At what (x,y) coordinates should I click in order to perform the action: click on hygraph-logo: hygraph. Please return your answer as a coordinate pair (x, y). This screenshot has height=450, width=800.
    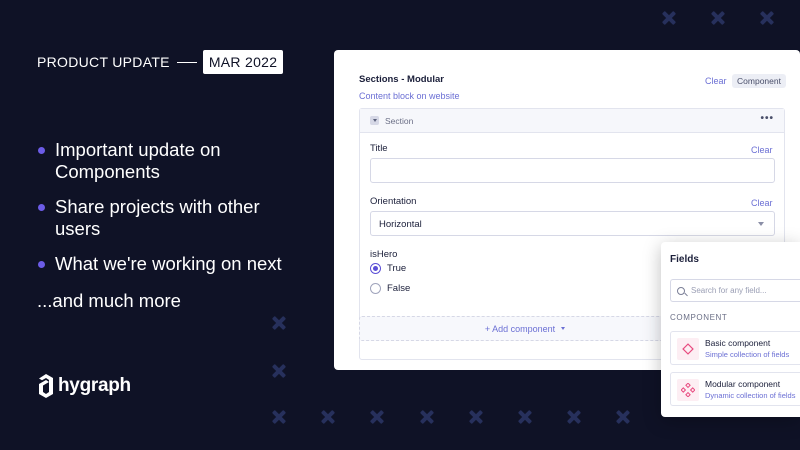
    Looking at the image, I should click on (84, 386).